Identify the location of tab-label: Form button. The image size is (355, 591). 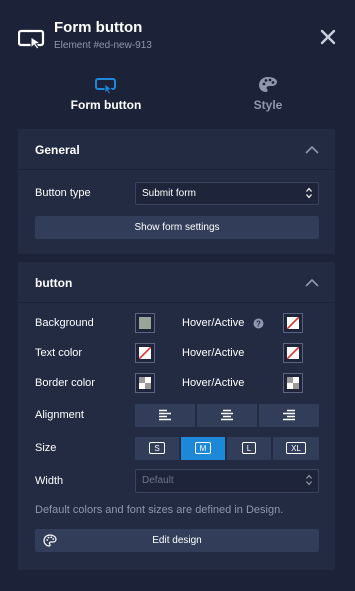
(106, 105).